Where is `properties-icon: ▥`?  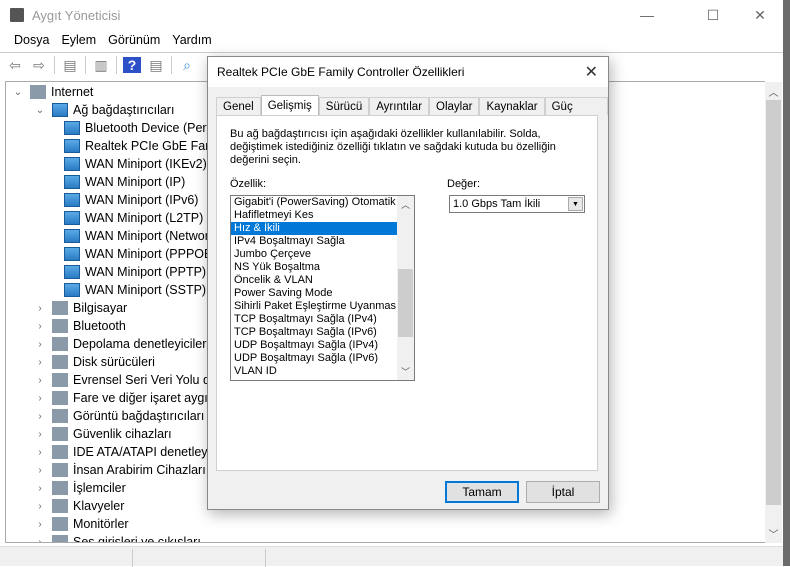
properties-icon: ▥ is located at coordinates (101, 65).